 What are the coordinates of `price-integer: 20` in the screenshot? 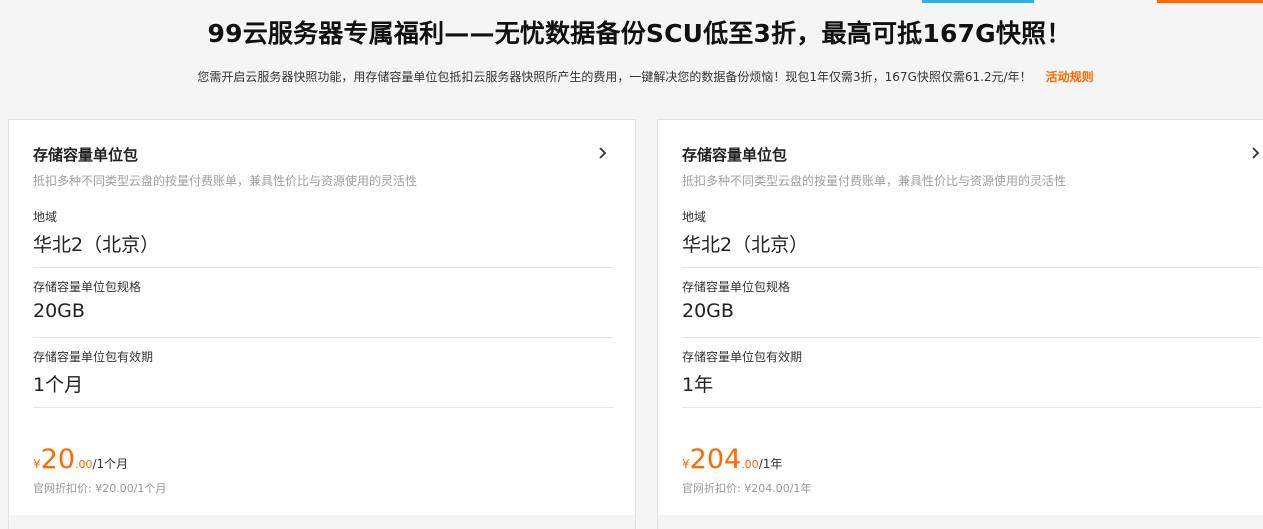 It's located at (57, 459).